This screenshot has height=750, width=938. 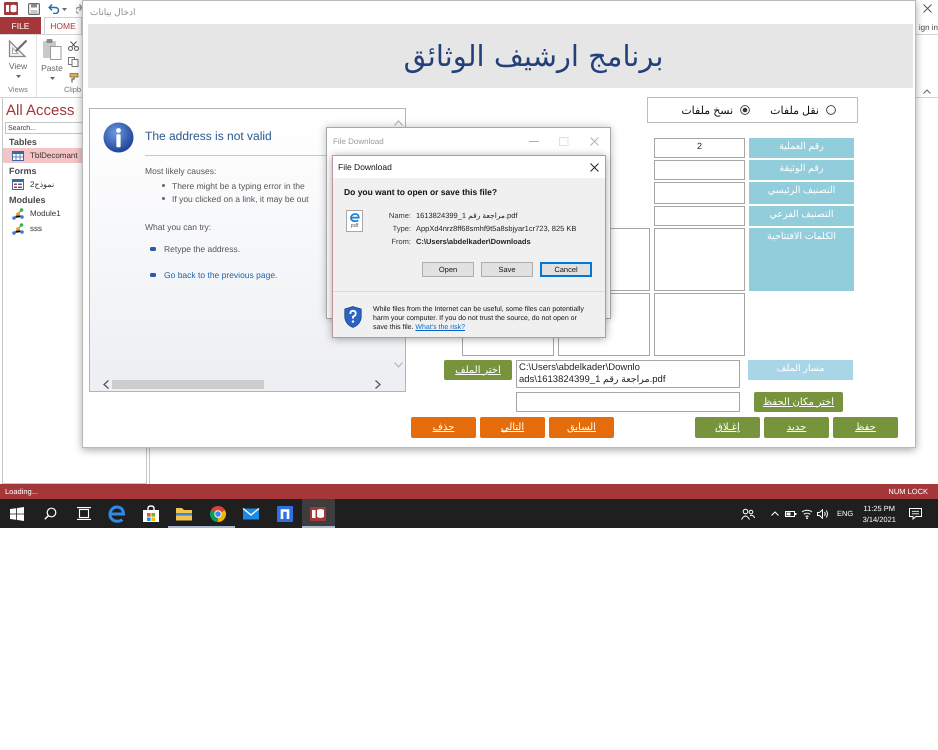 What do you see at coordinates (23, 142) in the screenshot?
I see `group-header: Tables` at bounding box center [23, 142].